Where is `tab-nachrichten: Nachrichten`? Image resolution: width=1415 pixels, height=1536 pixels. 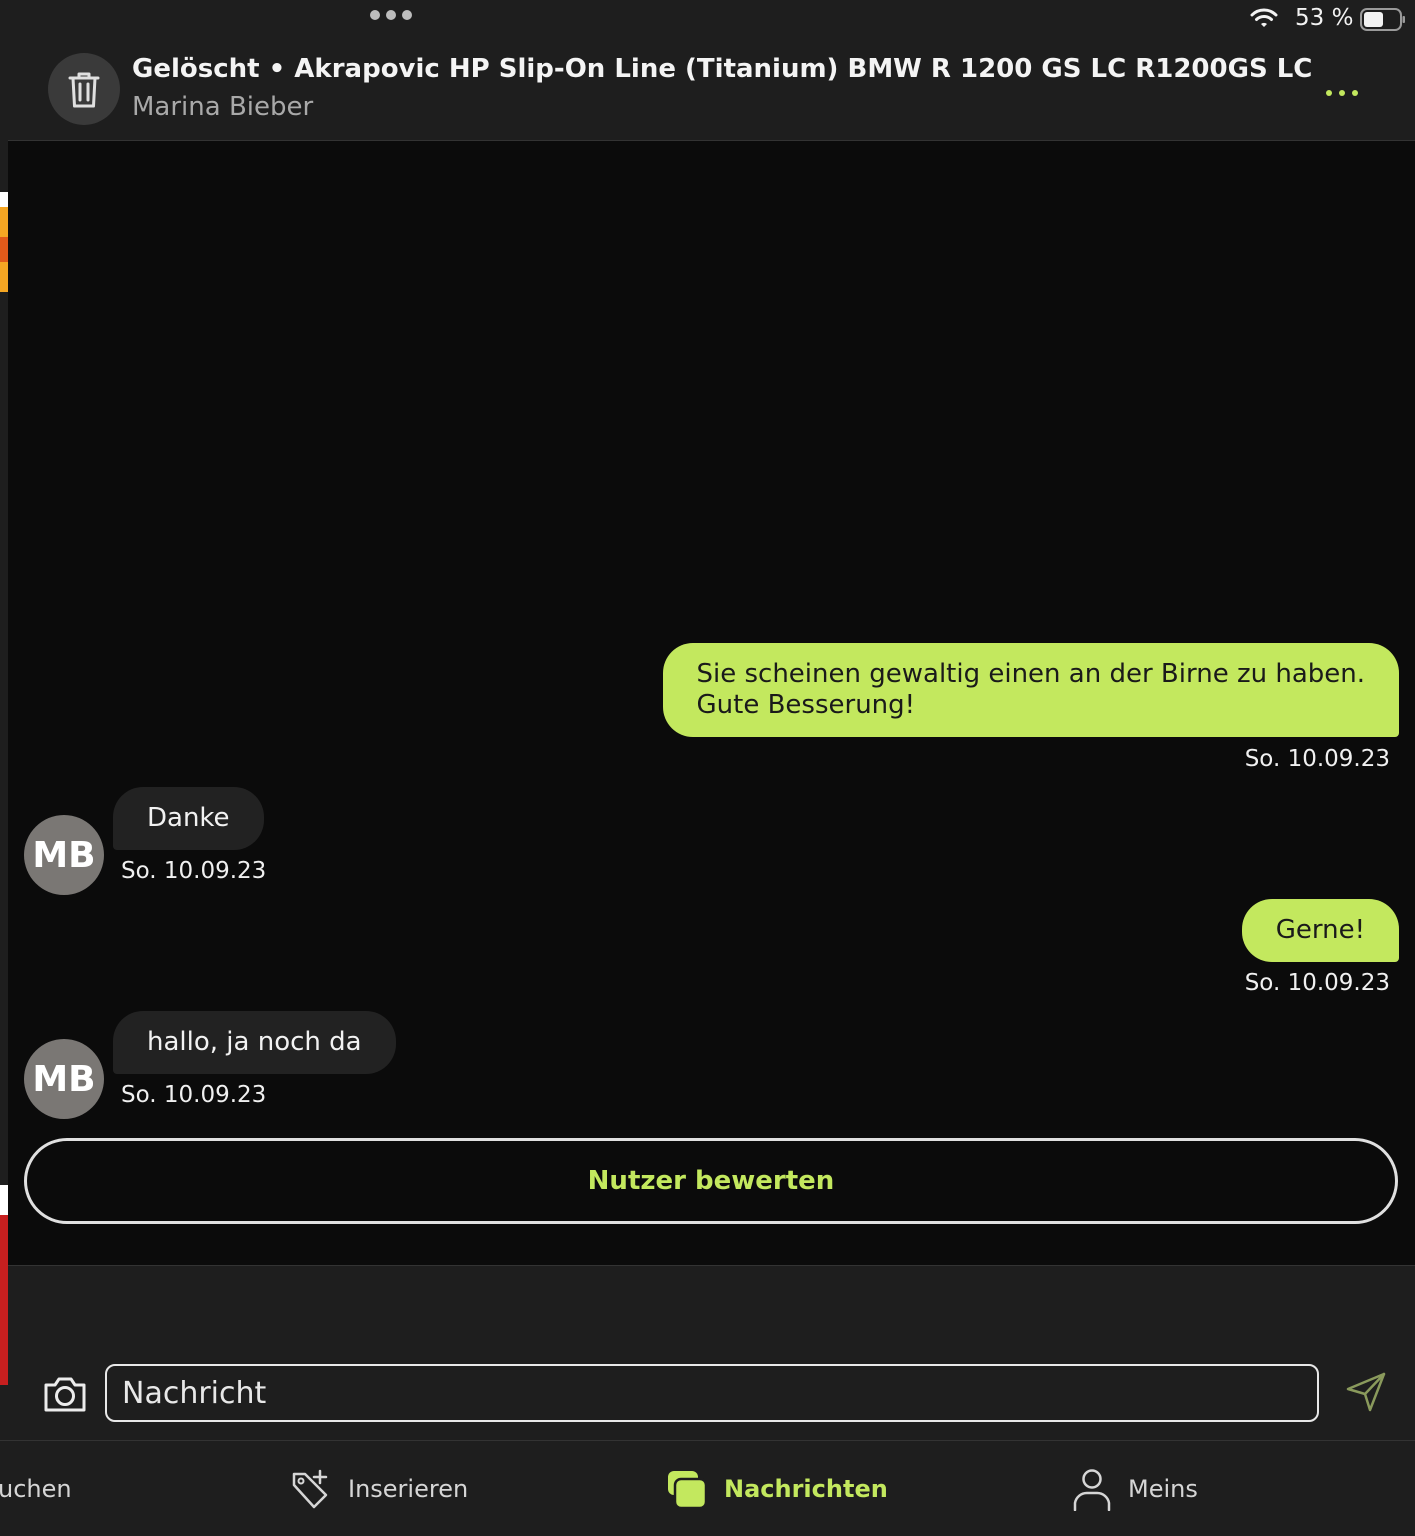
tab-nachrichten: Nachrichten is located at coordinates (777, 1488).